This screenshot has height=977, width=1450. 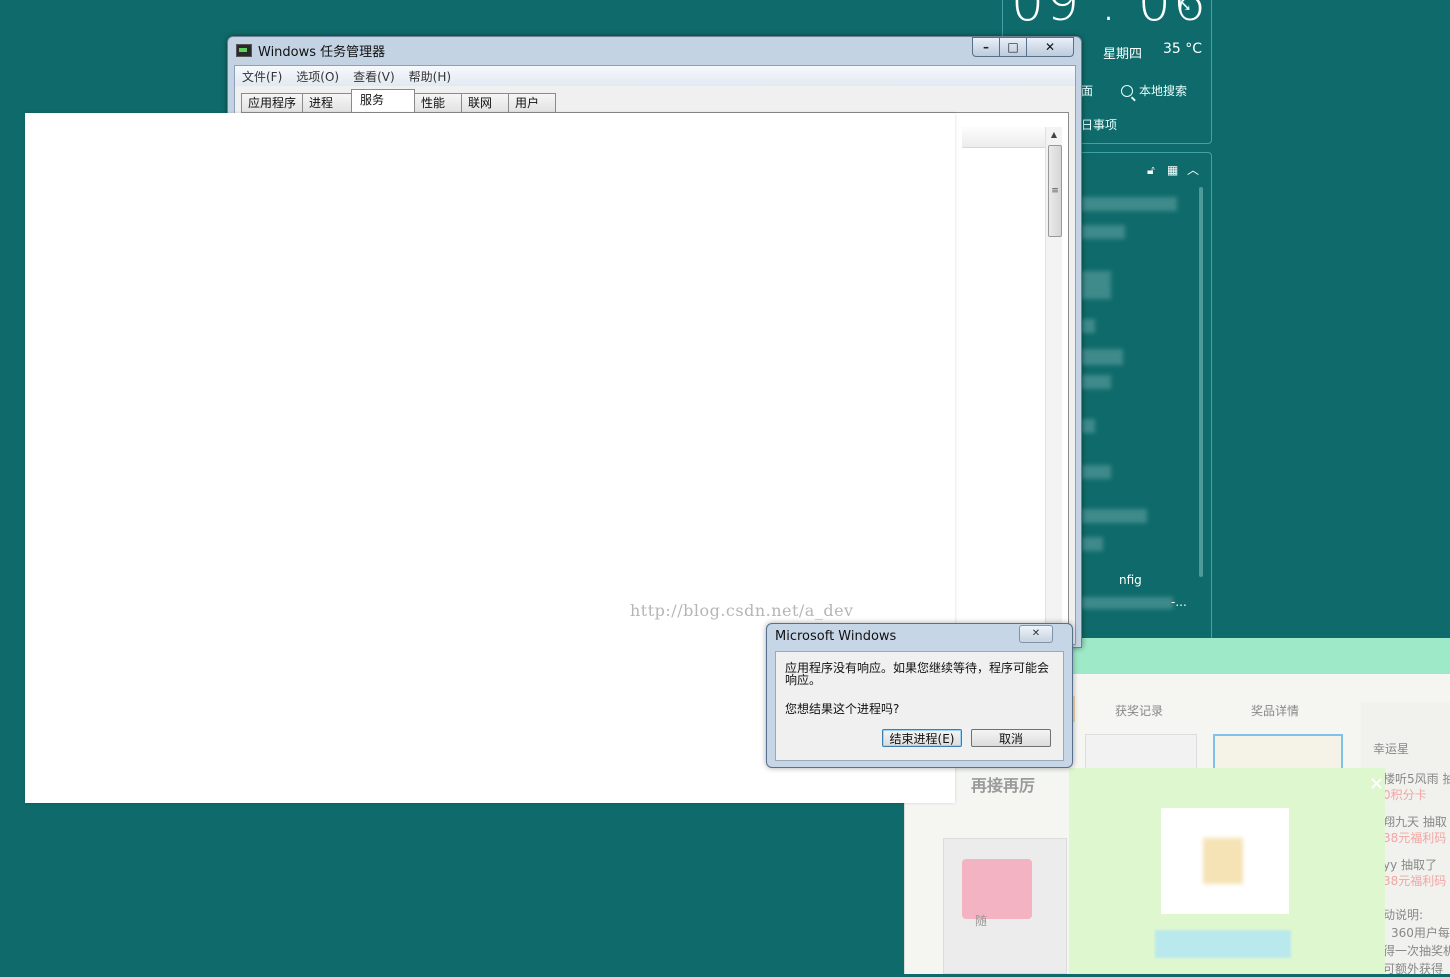 What do you see at coordinates (655, 76) in the screenshot?
I see `menu-bar: 文件(F) 选项(O) 查看(V) 帮助(H)` at bounding box center [655, 76].